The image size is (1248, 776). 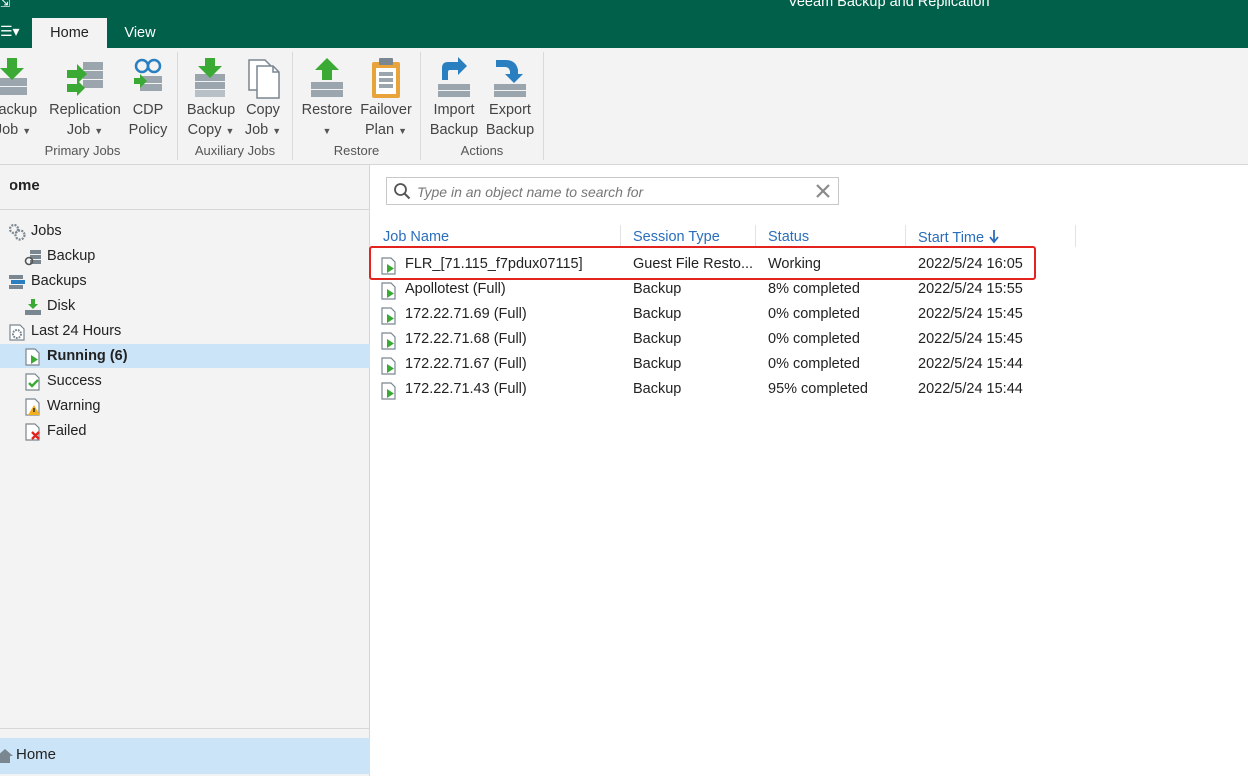 What do you see at coordinates (263, 78) in the screenshot?
I see `copy-job-icon` at bounding box center [263, 78].